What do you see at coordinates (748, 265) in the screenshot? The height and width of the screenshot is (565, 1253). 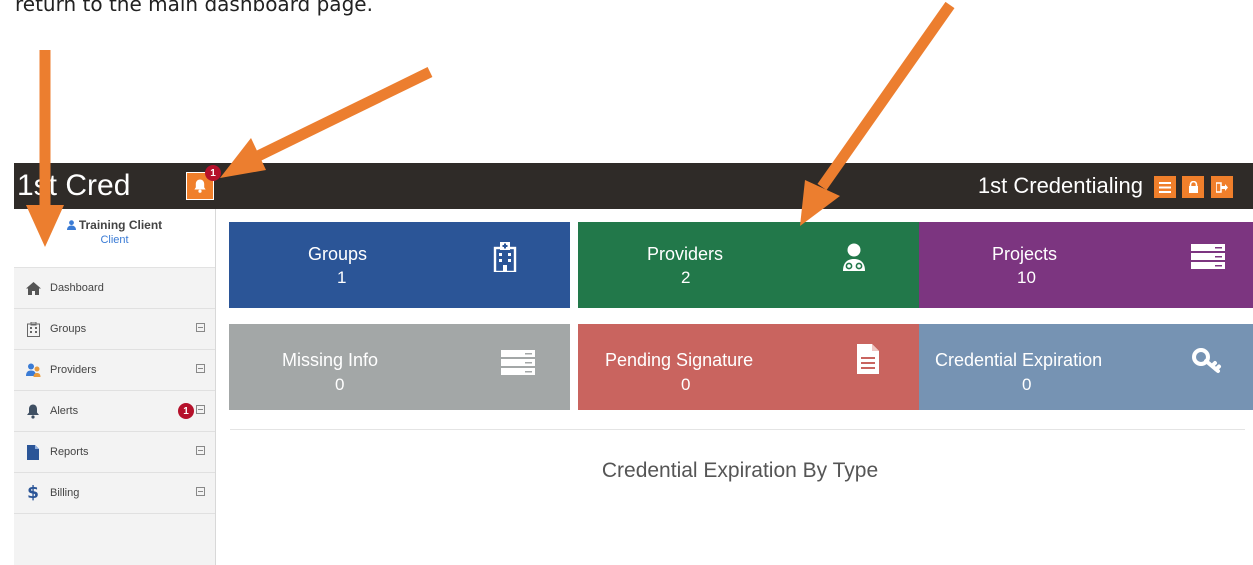 I see `tile-providers: Providers 2` at bounding box center [748, 265].